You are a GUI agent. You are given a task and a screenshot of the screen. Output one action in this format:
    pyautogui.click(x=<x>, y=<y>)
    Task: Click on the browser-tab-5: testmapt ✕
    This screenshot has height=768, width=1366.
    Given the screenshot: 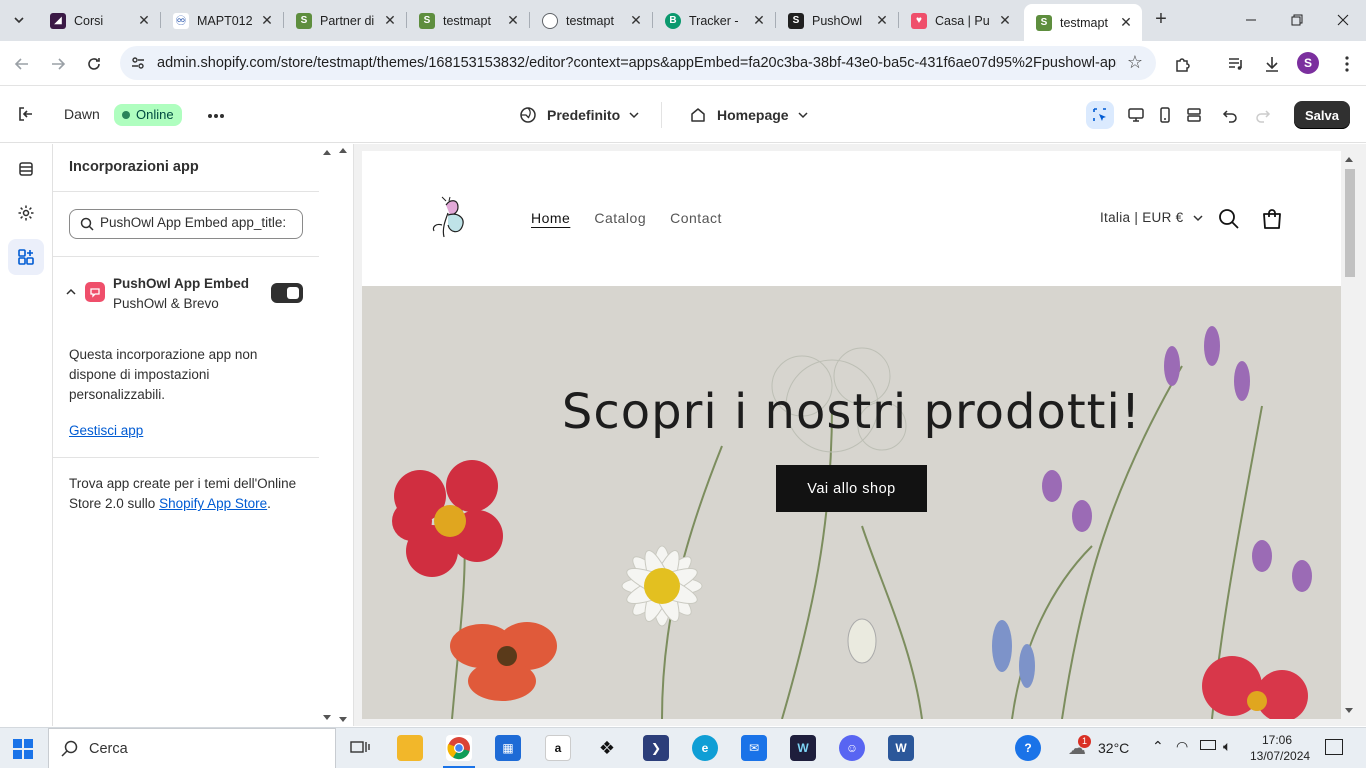 What is the action you would take?
    pyautogui.click(x=591, y=20)
    